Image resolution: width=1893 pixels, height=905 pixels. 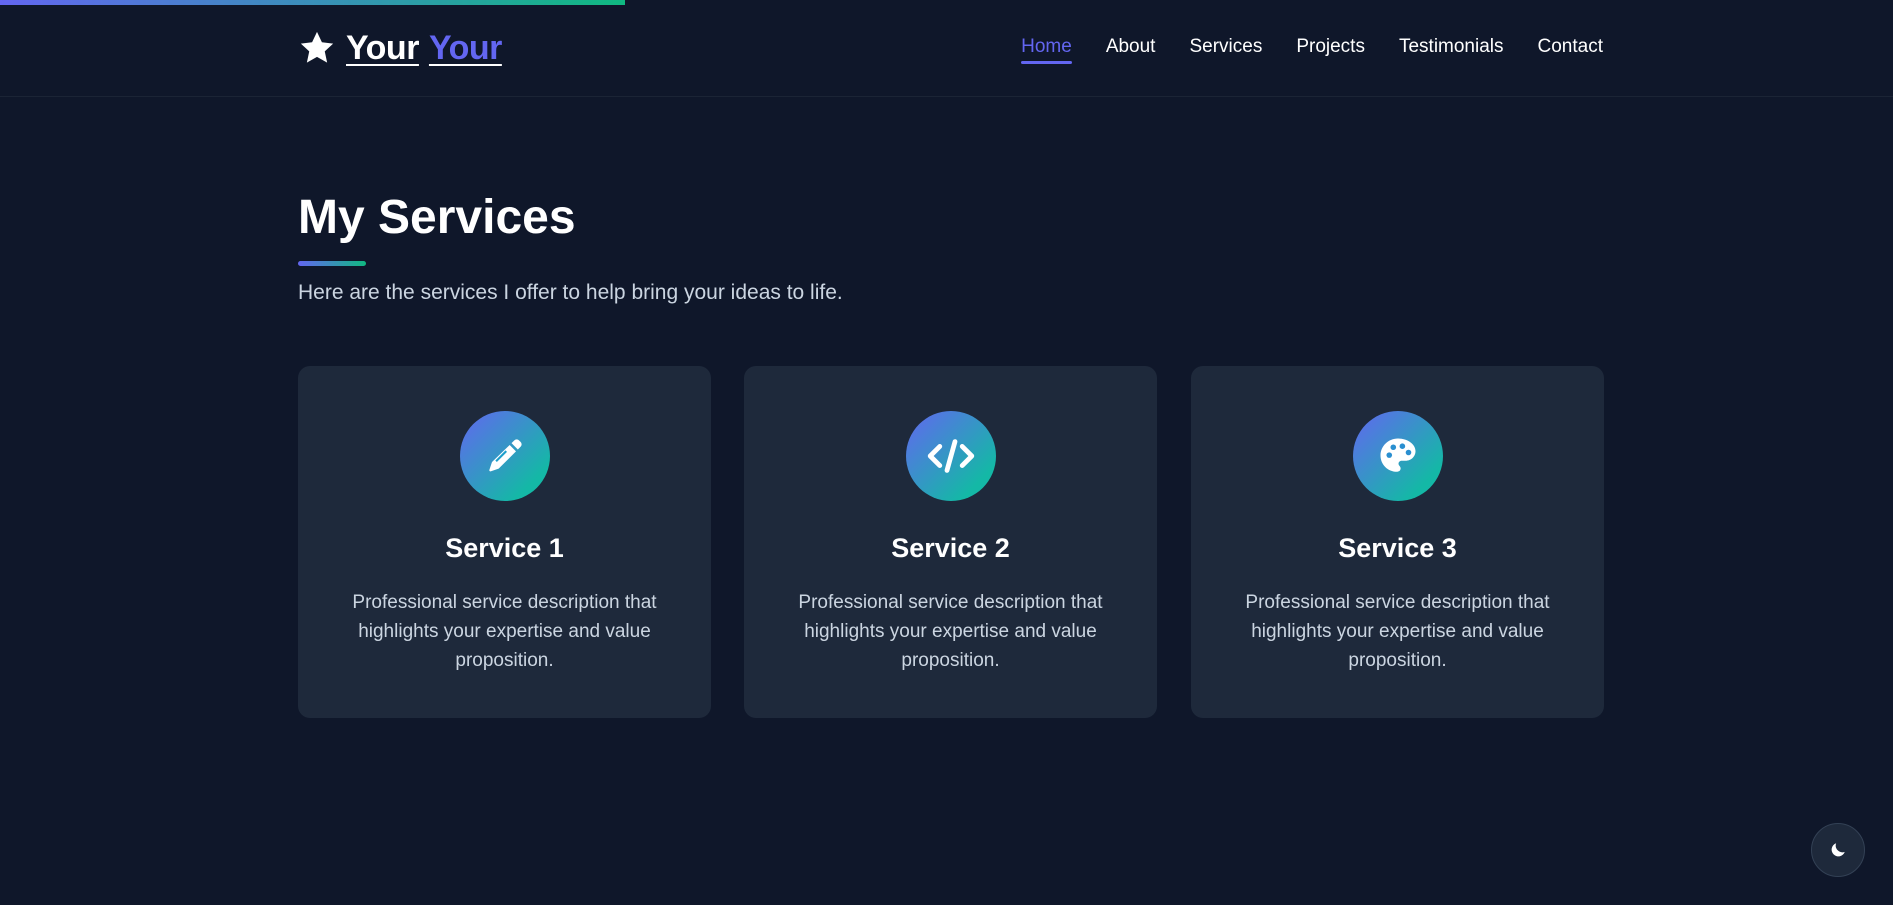 What do you see at coordinates (1046, 50) in the screenshot?
I see `nav-link-home: Home` at bounding box center [1046, 50].